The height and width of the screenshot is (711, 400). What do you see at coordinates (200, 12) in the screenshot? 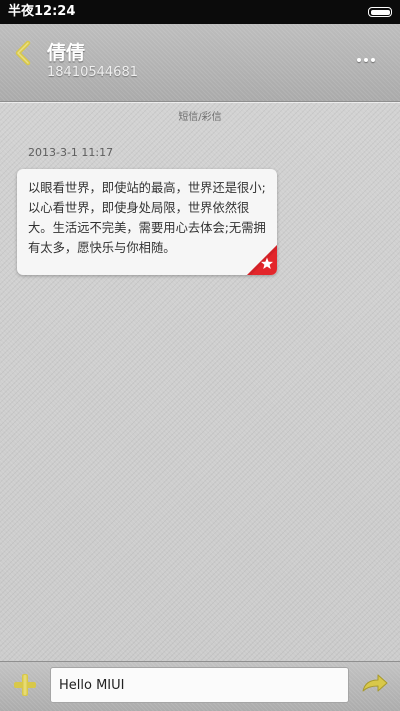
I see `status-bar: 半夜12:24` at bounding box center [200, 12].